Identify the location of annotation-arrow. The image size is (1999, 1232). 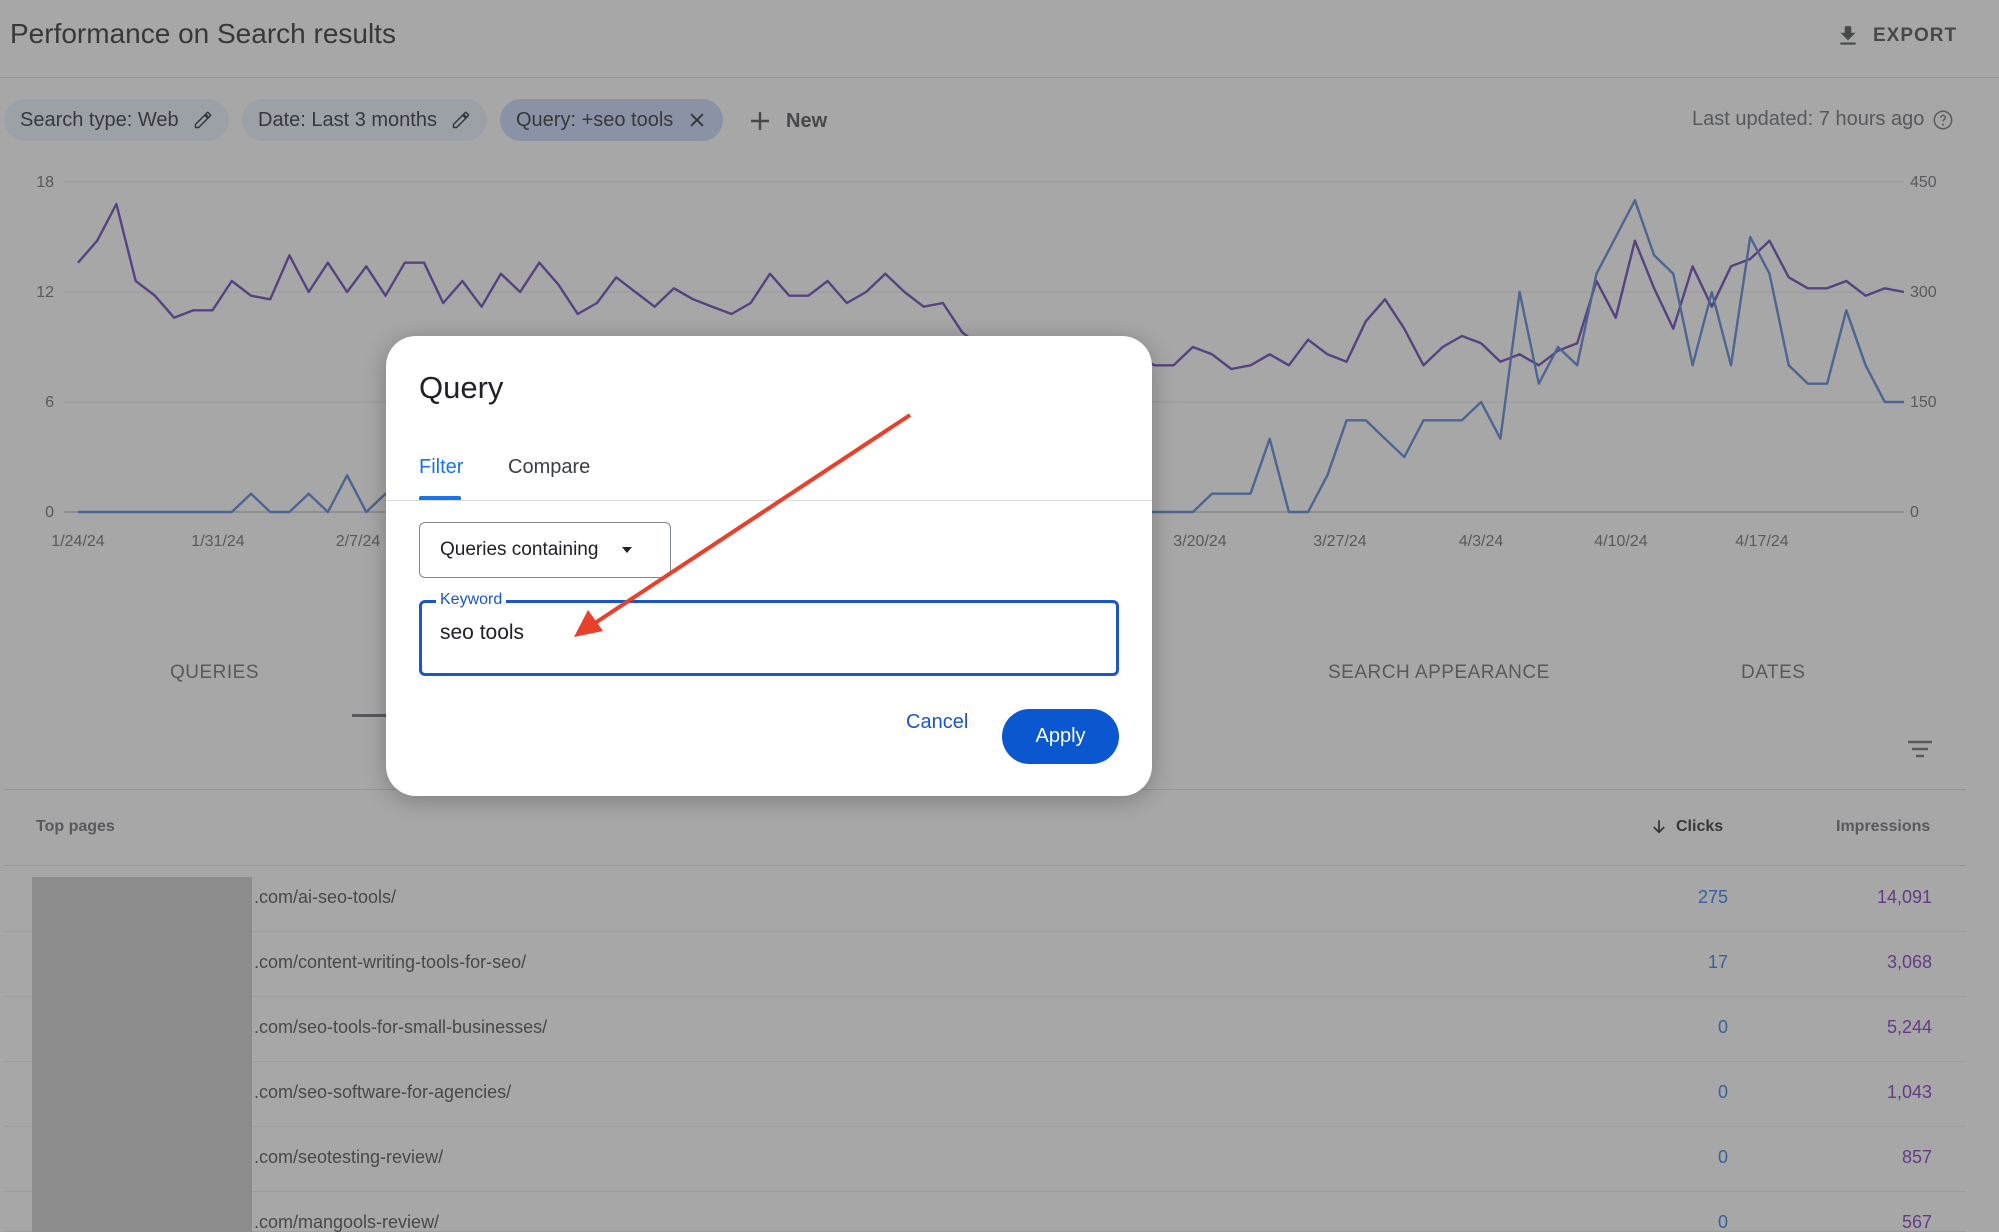
(743, 525).